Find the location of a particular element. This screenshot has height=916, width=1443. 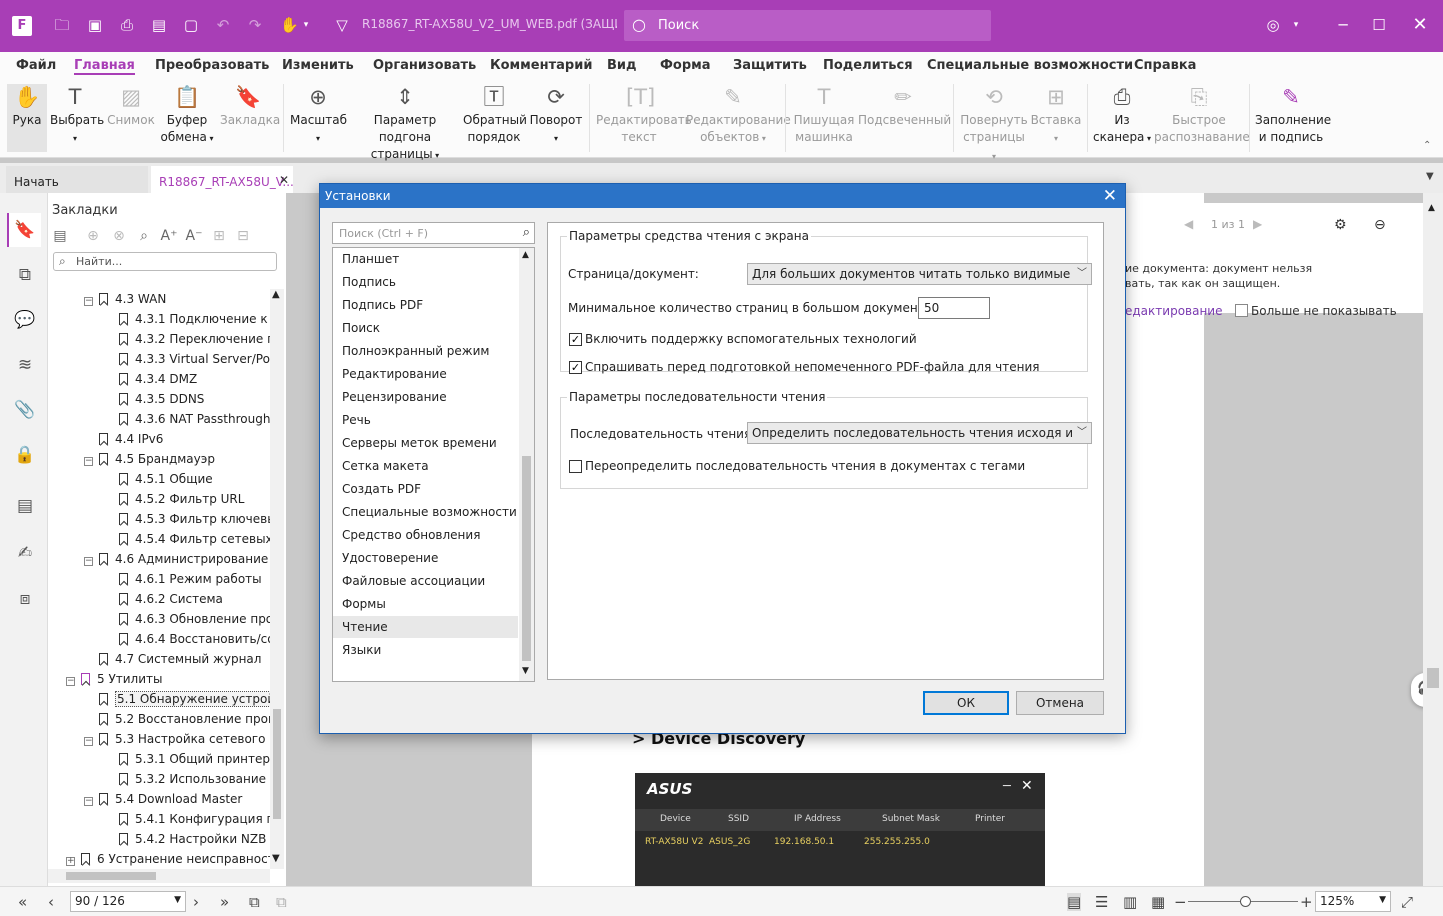

bookmark-item: 5.3.1 Общий принтер ASUS is located at coordinates (187, 759).